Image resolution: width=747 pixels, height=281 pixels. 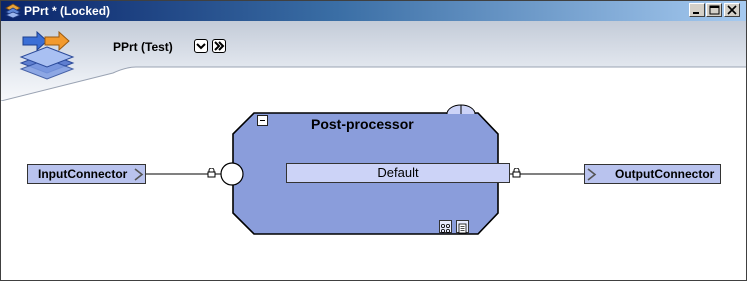 What do you see at coordinates (665, 174) in the screenshot?
I see `output-connector-label: OutputConnector` at bounding box center [665, 174].